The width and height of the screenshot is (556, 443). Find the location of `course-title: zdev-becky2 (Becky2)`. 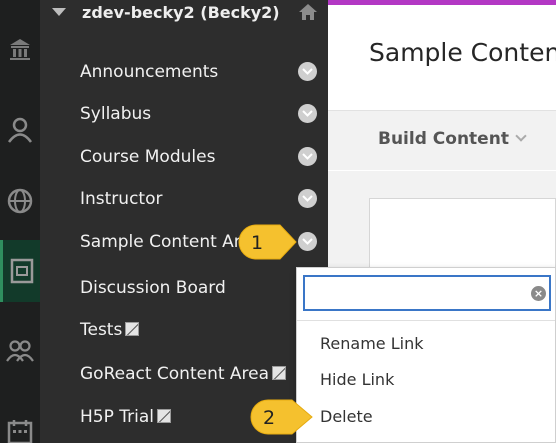

course-title: zdev-becky2 (Becky2) is located at coordinates (181, 12).